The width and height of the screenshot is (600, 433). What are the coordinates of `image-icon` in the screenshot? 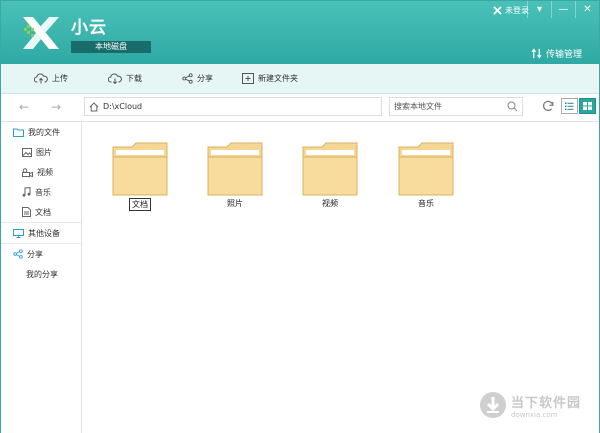 It's located at (27, 152).